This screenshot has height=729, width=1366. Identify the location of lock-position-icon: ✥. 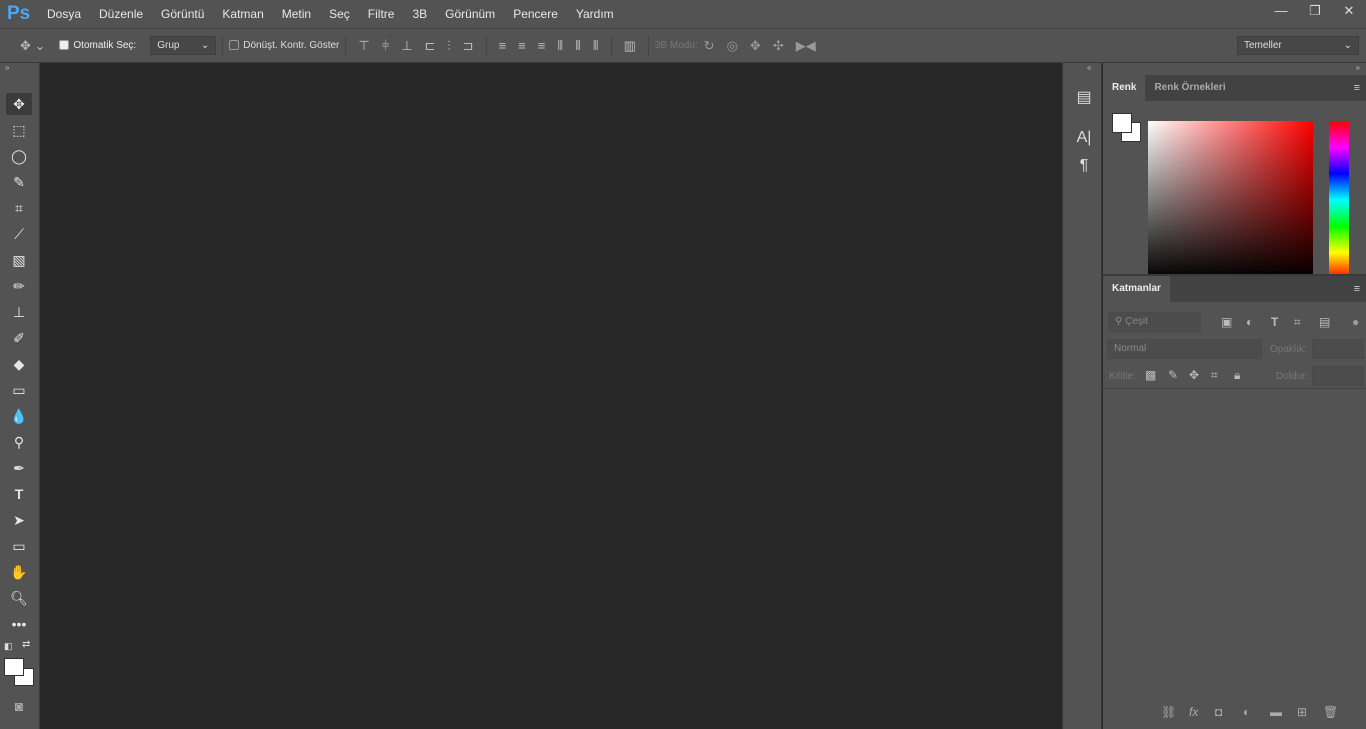
(1194, 375).